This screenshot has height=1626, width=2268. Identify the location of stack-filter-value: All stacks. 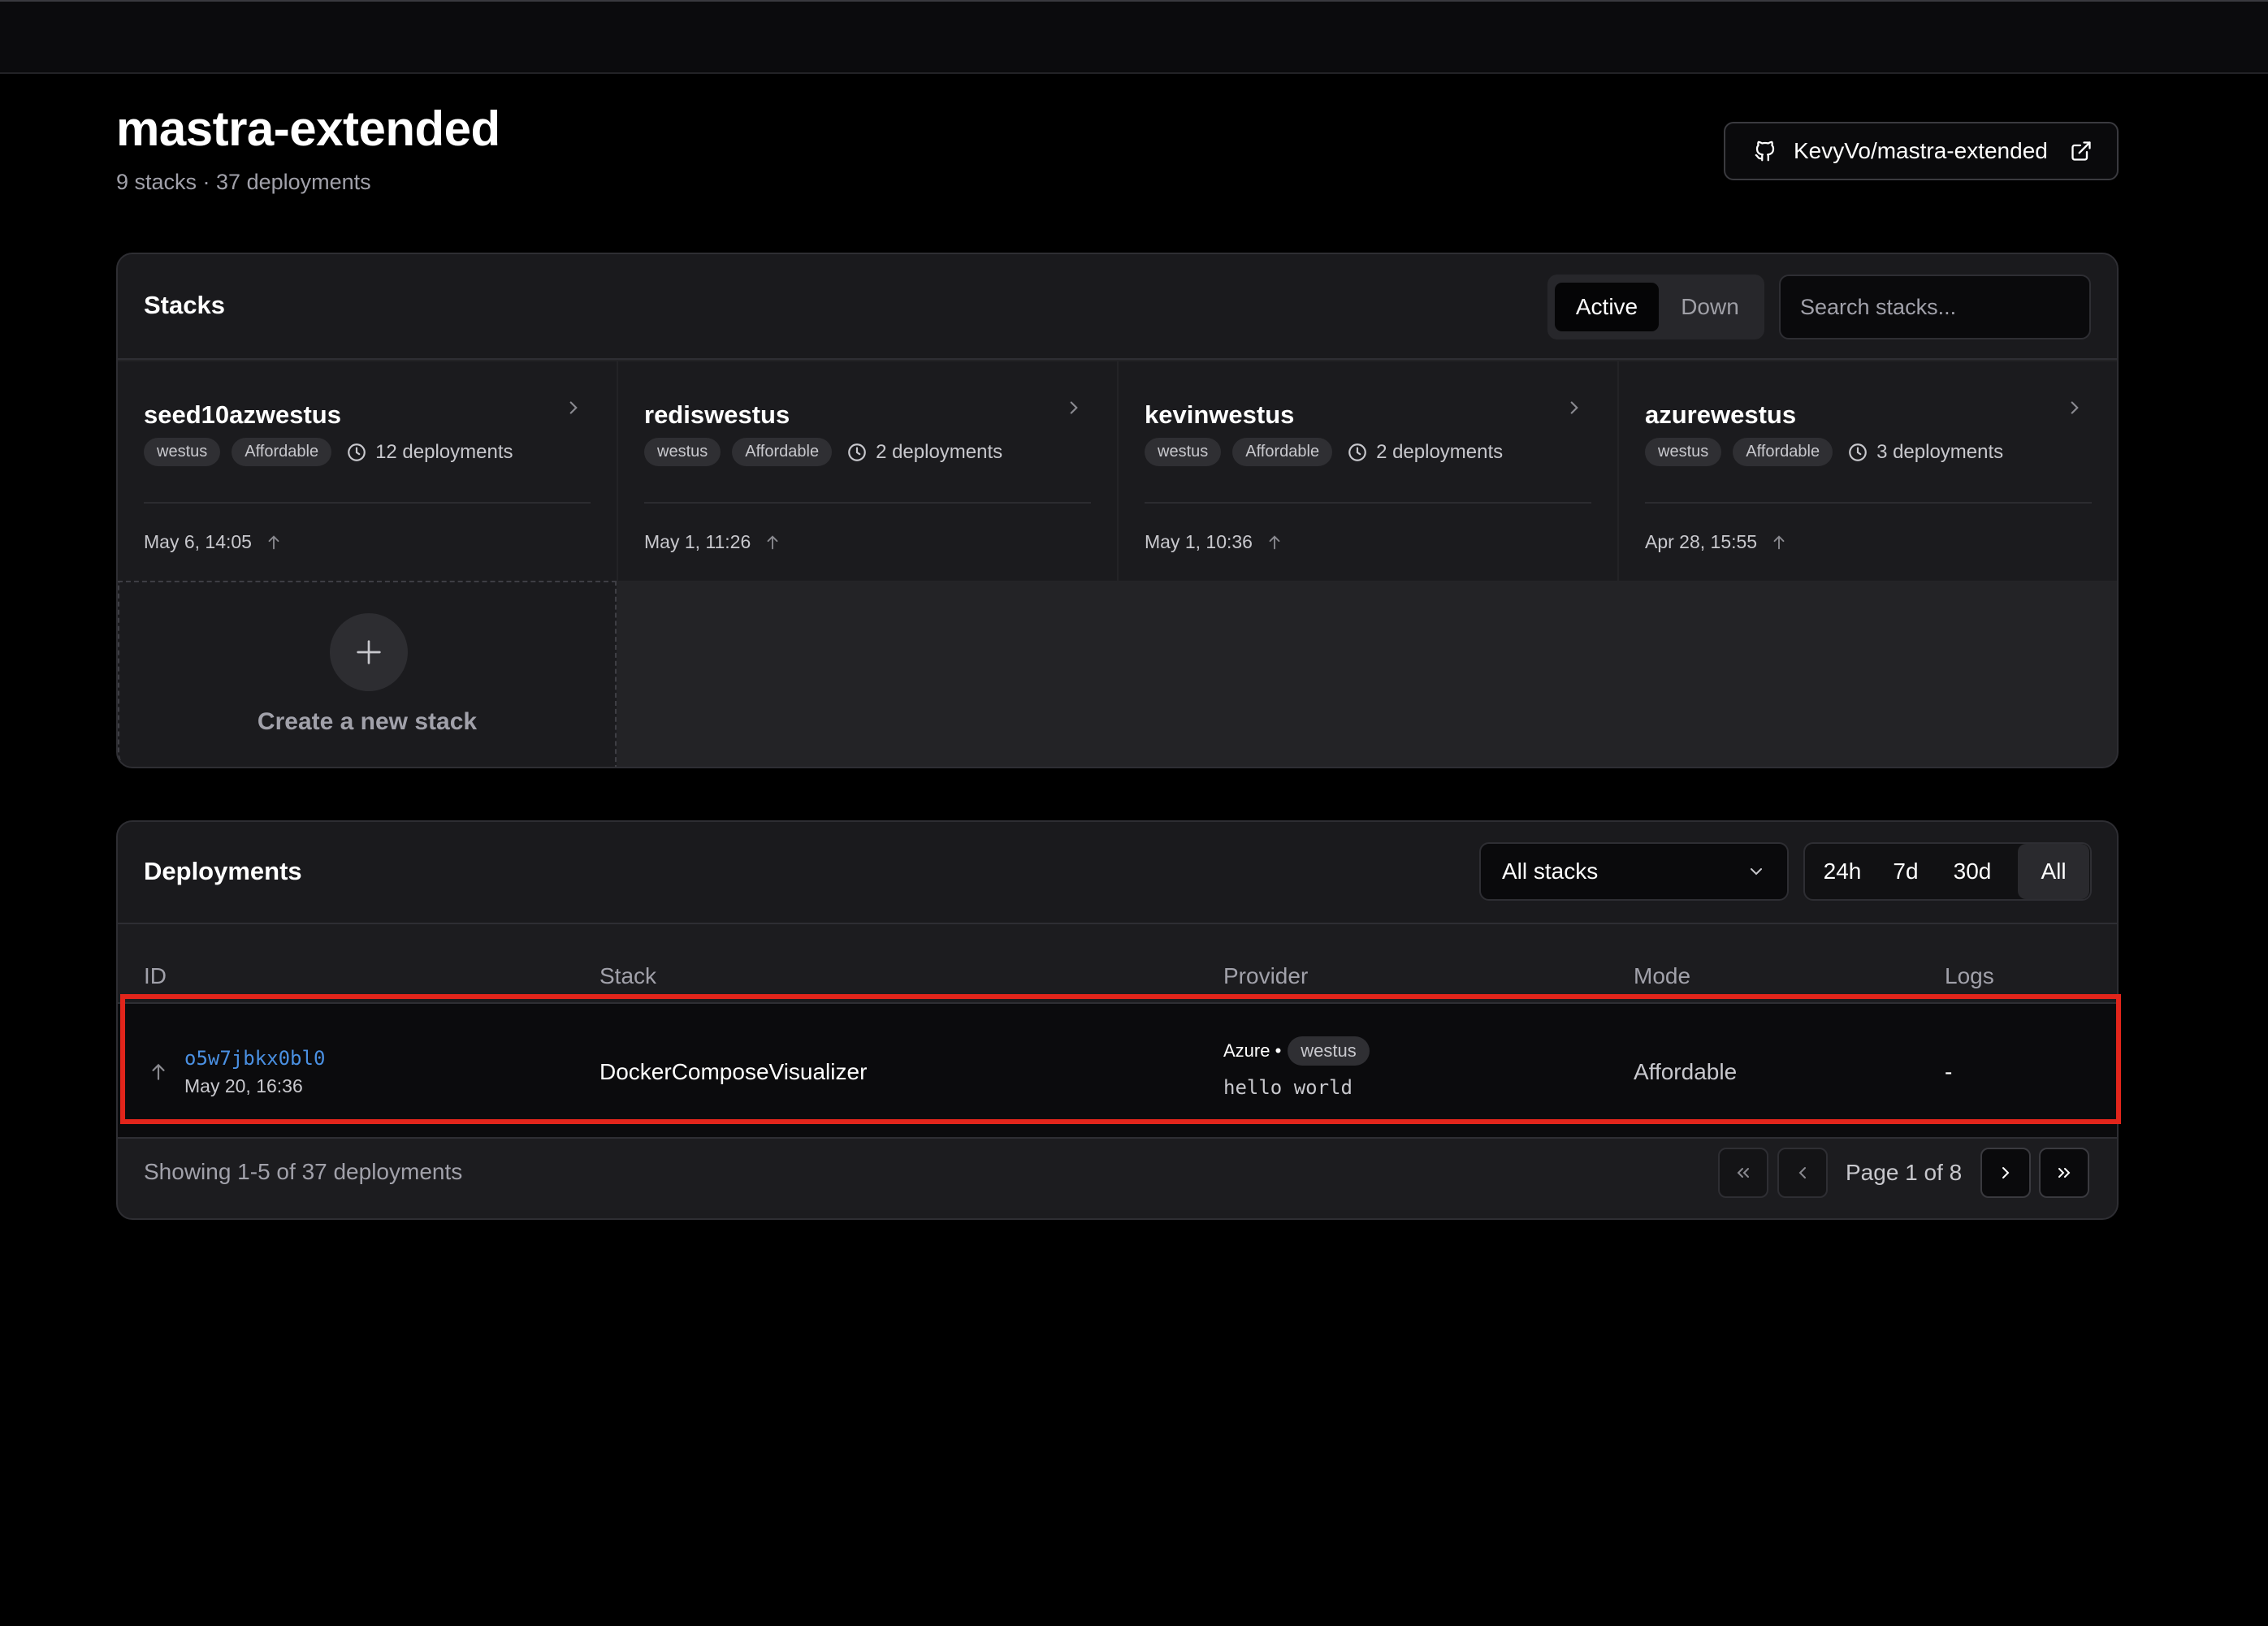
(1550, 871).